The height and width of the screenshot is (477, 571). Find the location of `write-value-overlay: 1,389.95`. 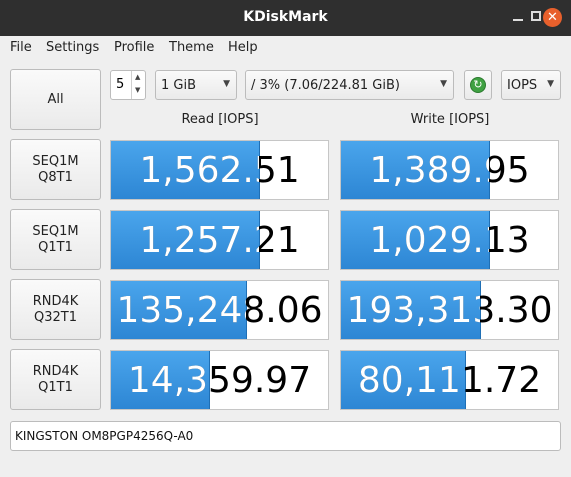

write-value-overlay: 1,389.95 is located at coordinates (414, 170).